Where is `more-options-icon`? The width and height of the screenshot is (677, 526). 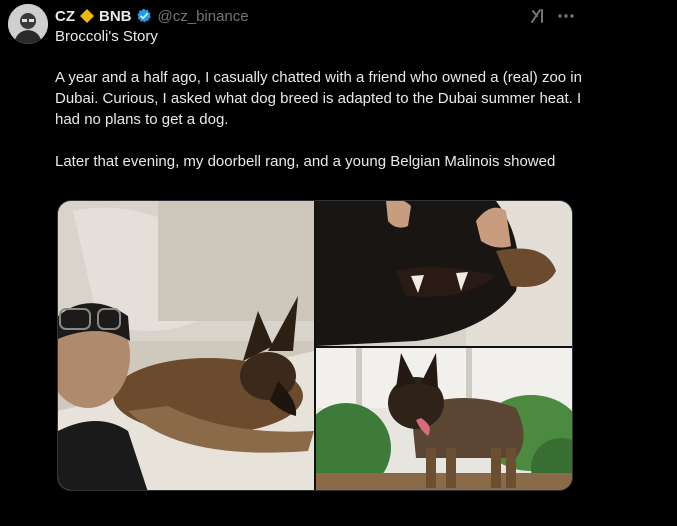 more-options-icon is located at coordinates (566, 16).